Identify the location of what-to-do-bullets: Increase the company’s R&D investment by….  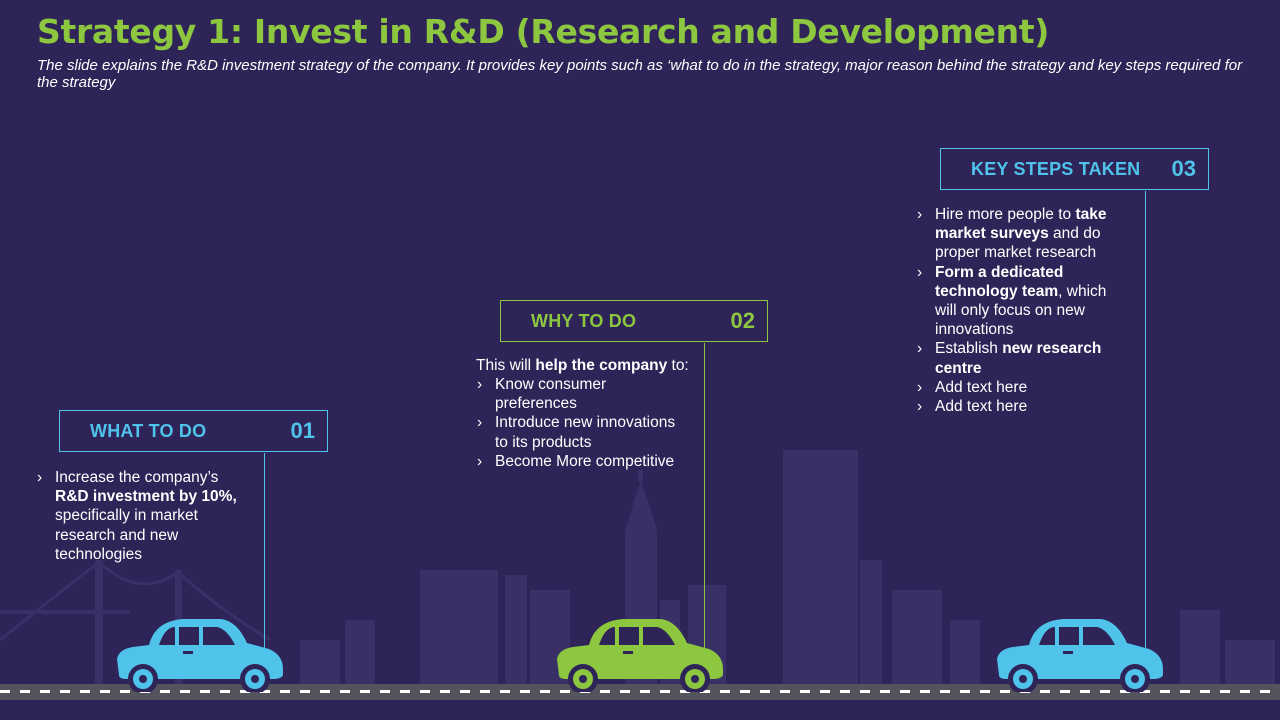
(140, 516).